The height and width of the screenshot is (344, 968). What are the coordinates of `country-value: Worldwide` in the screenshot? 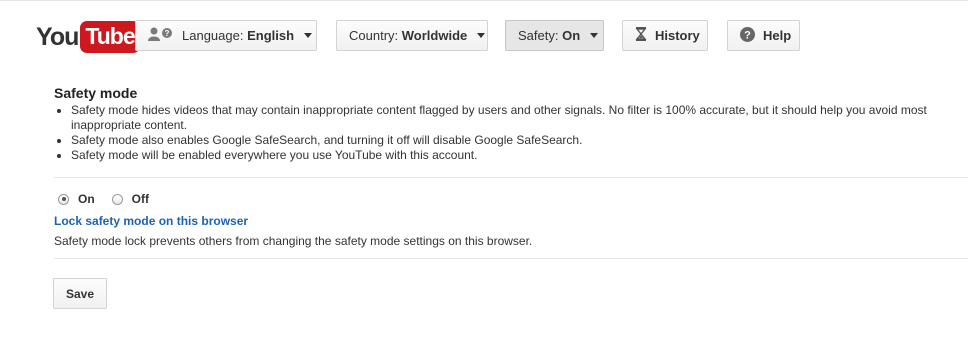 It's located at (434, 35).